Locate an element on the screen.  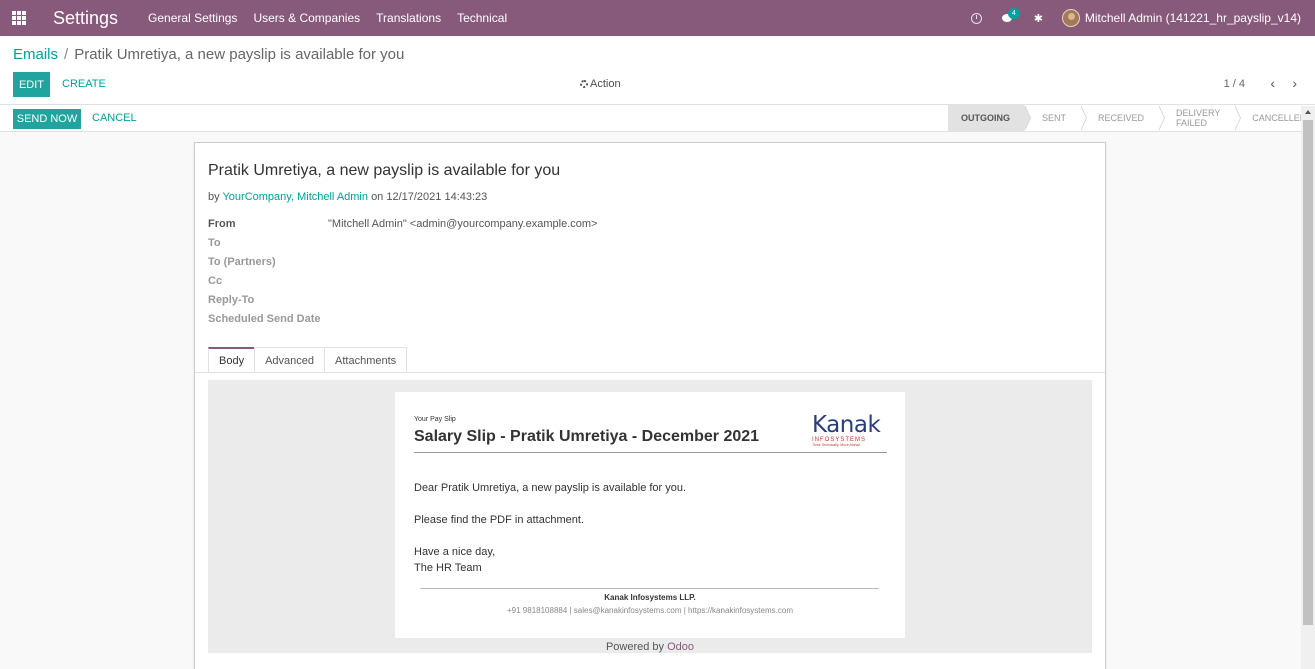
pager-value: 1 / 4 is located at coordinates (1234, 84).